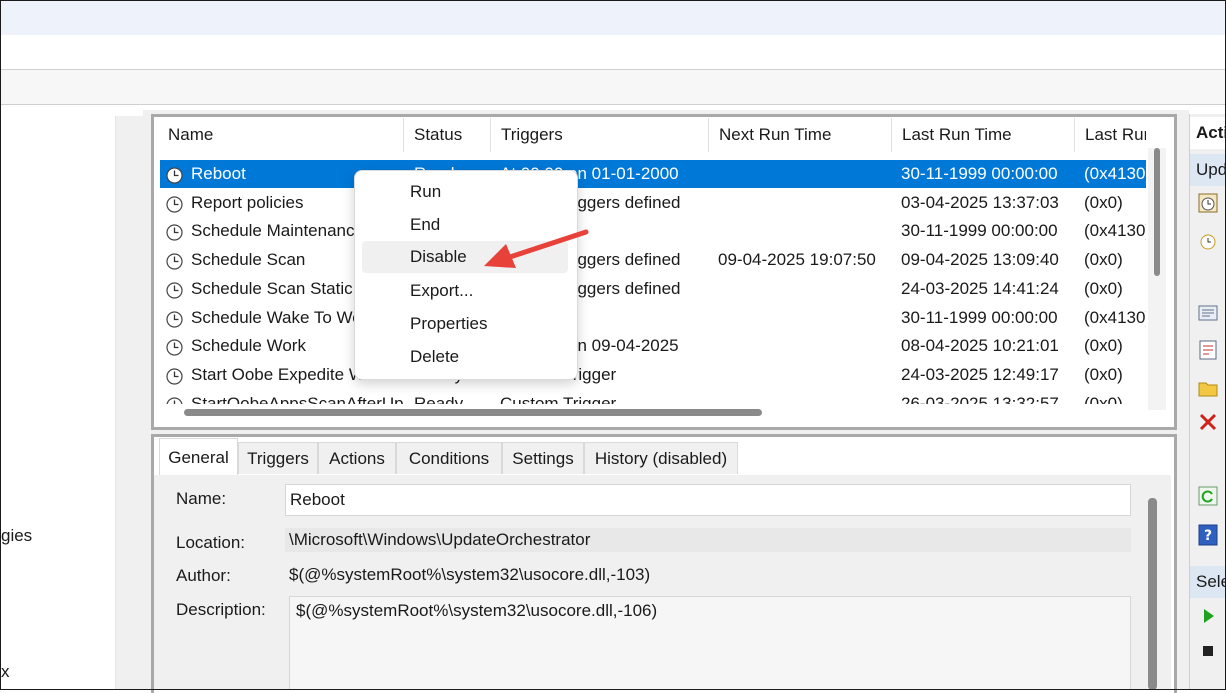 The image size is (1226, 693). What do you see at coordinates (201, 498) in the screenshot?
I see `name-label: Name:` at bounding box center [201, 498].